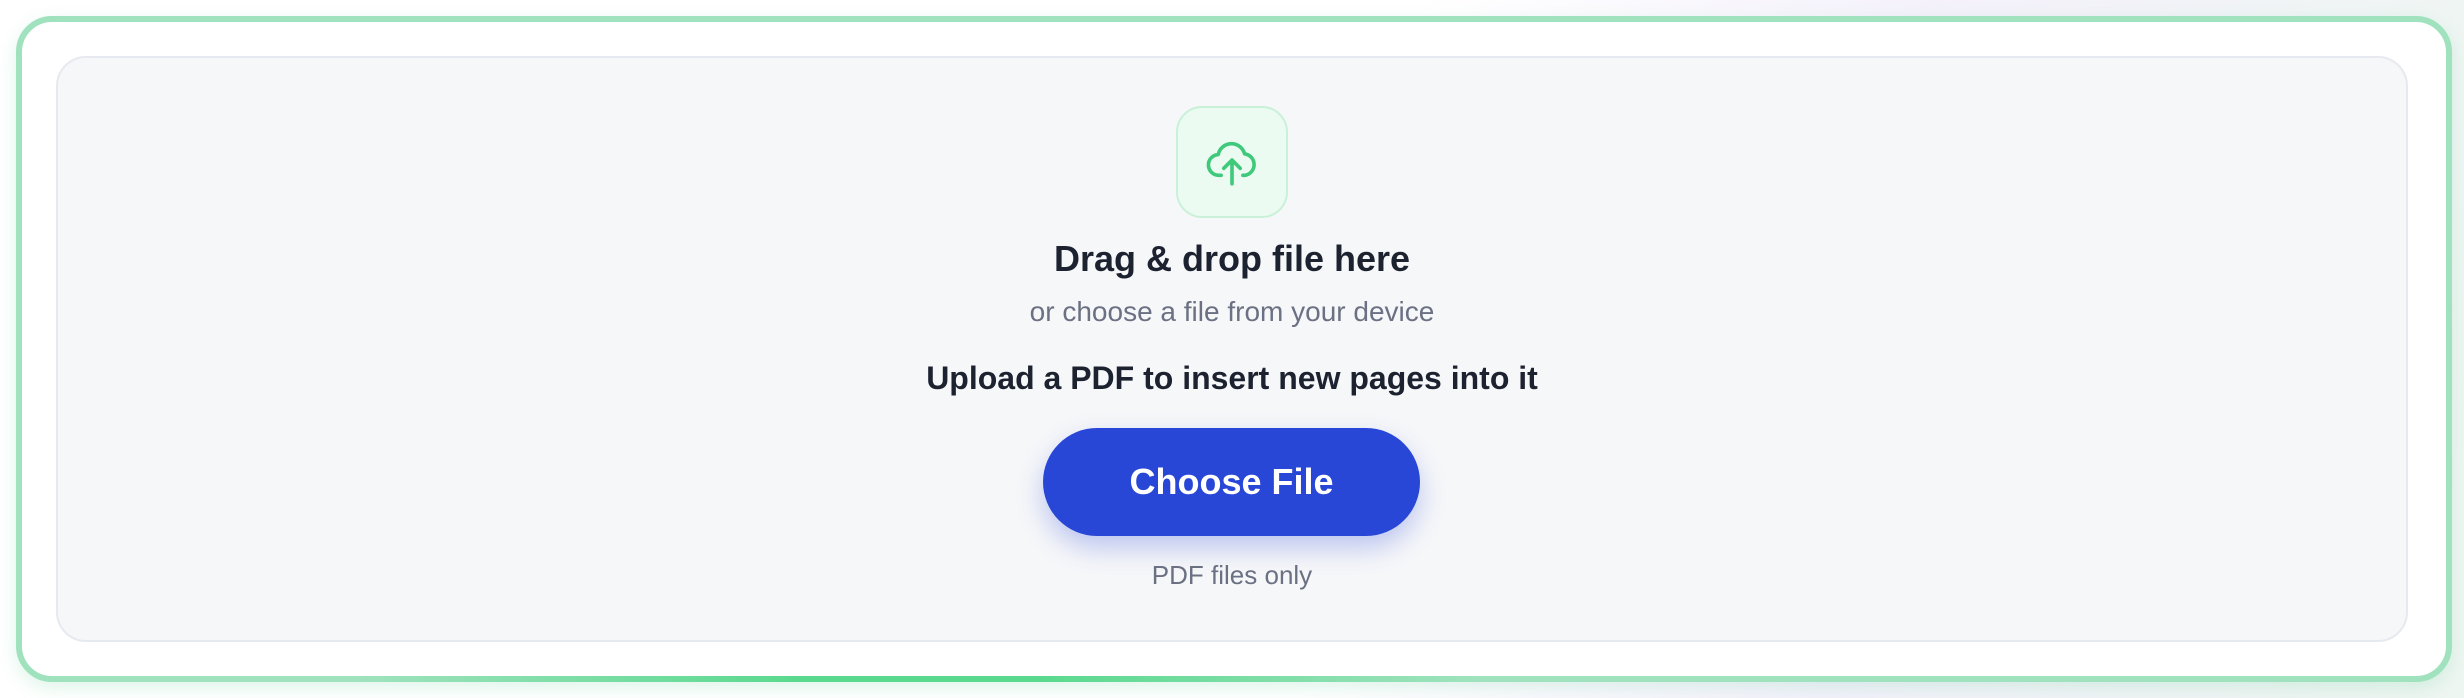  I want to click on upload-icon-container, so click(1232, 162).